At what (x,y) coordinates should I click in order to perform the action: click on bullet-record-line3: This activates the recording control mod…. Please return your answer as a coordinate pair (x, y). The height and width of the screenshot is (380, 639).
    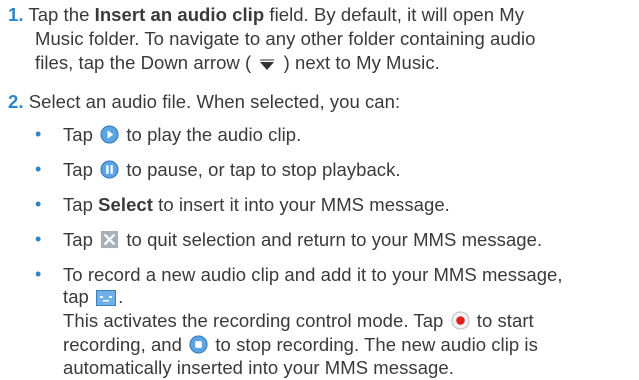
    Looking at the image, I should click on (298, 322).